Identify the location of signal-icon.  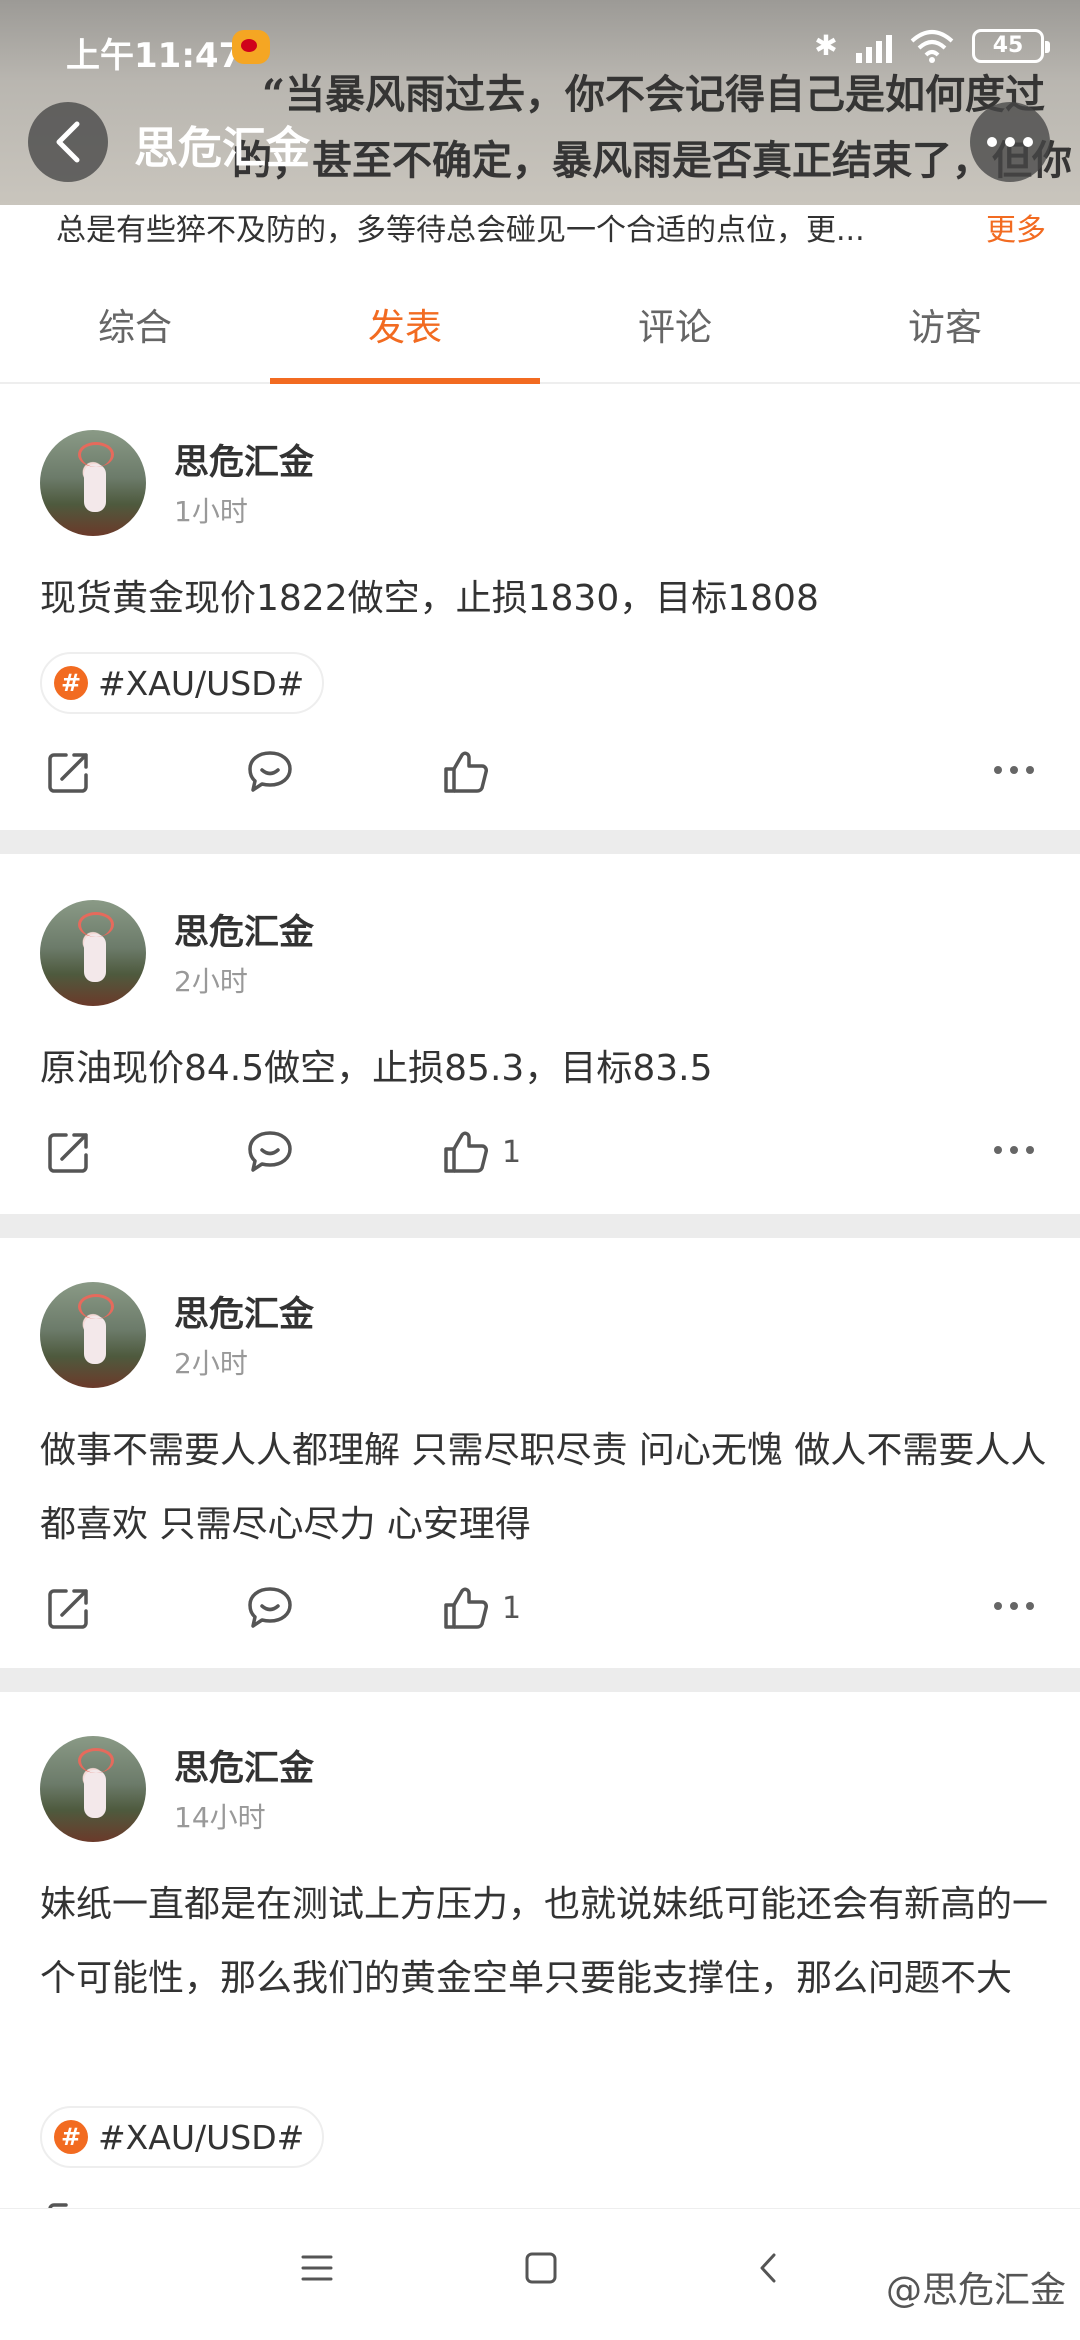
(874, 46).